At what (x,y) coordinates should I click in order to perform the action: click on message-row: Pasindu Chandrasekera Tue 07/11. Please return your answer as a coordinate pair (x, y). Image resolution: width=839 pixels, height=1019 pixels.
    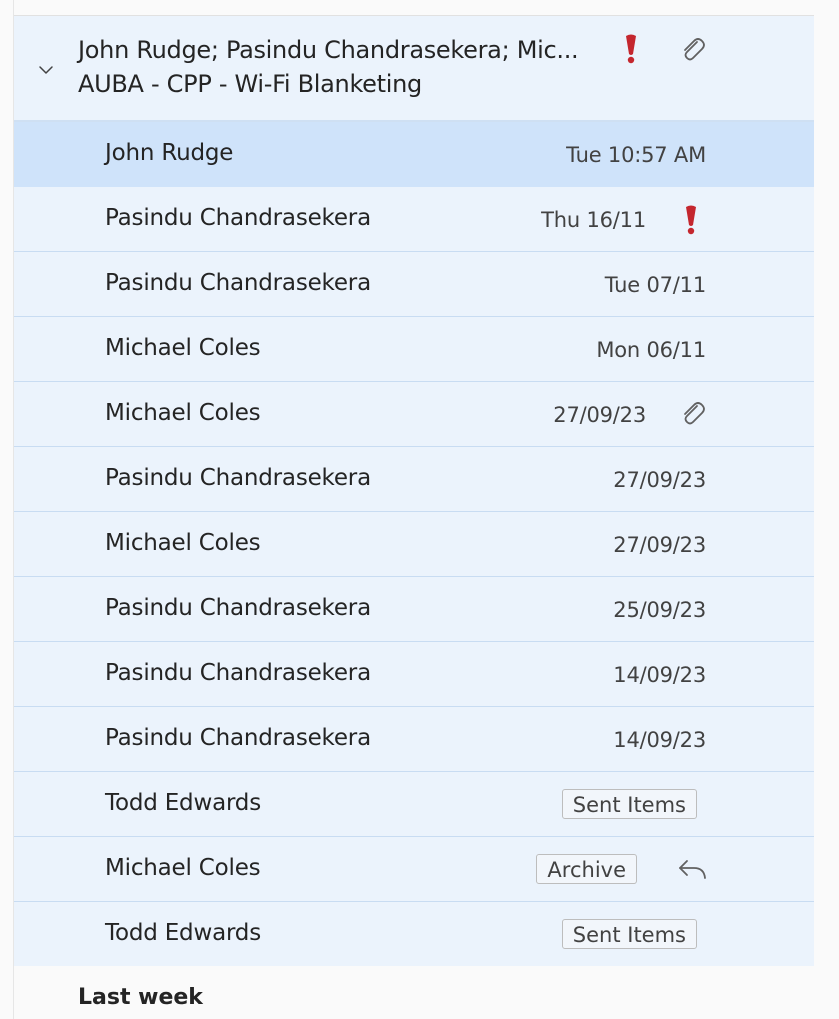
    Looking at the image, I should click on (414, 284).